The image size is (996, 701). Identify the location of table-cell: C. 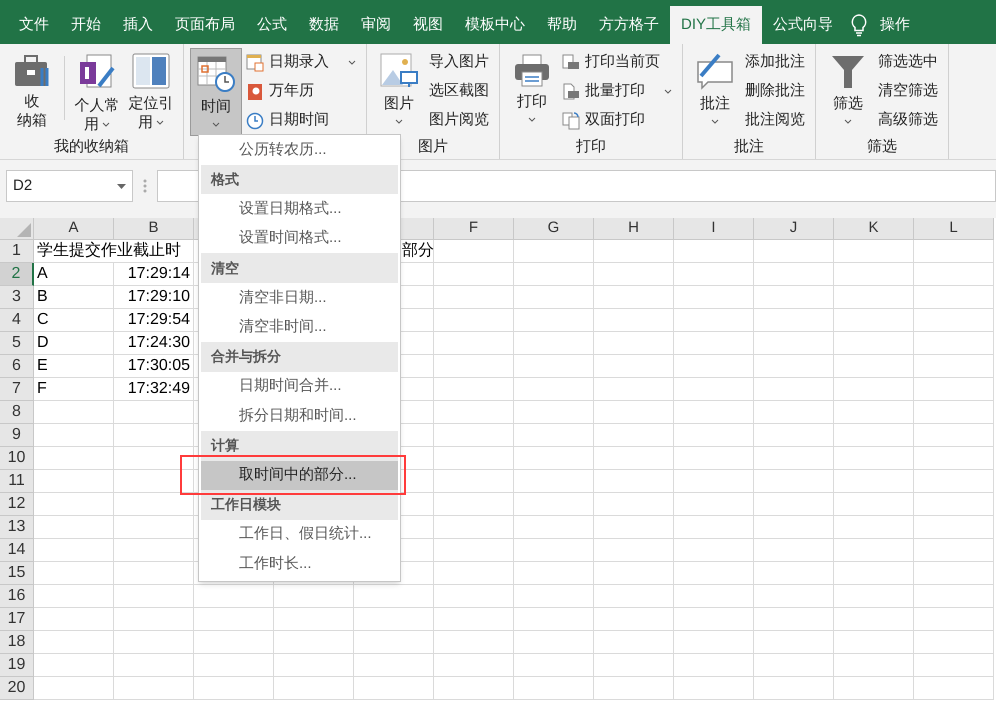
(74, 320).